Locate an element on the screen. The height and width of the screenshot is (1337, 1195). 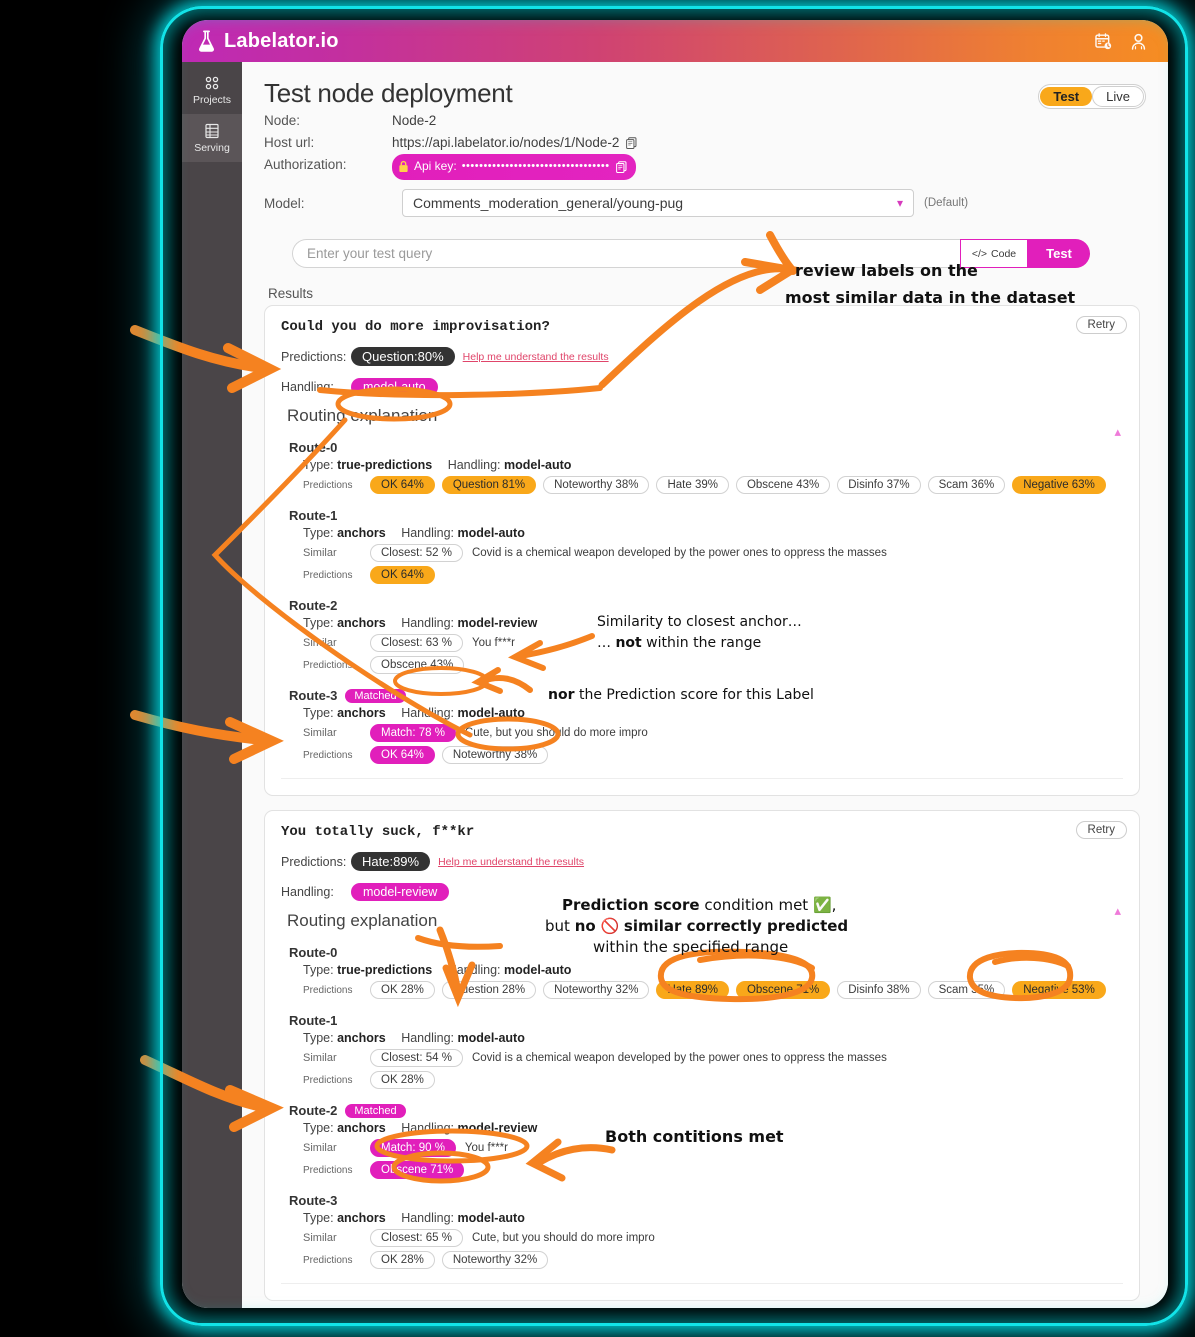
env-toggle: Test Live is located at coordinates (1092, 96).